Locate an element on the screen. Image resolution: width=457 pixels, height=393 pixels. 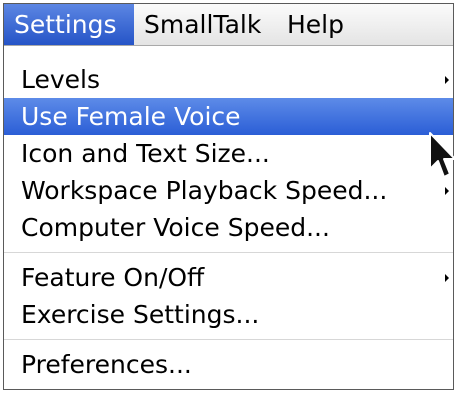
menu-item-label: Use Female Voice is located at coordinates (131, 116).